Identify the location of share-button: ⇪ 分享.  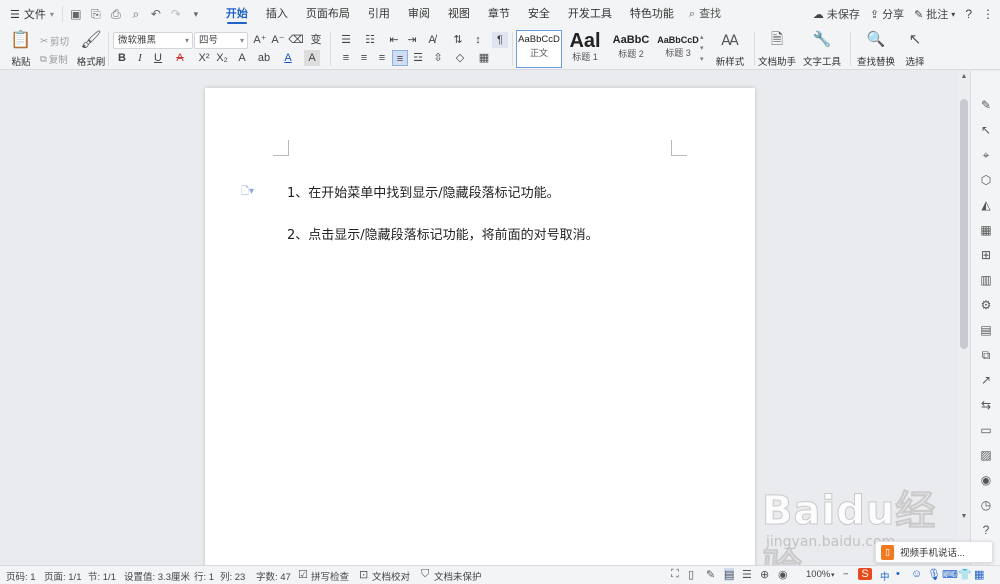
(887, 14).